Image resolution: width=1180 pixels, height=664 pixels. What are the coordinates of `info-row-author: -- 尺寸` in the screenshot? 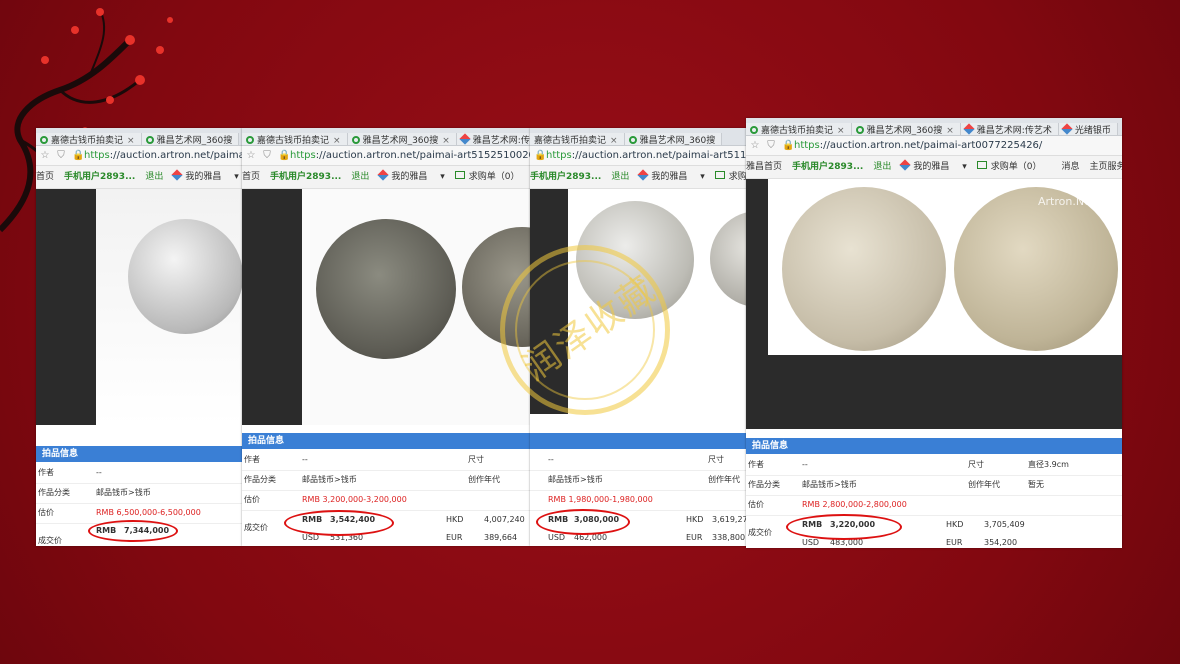 It's located at (638, 460).